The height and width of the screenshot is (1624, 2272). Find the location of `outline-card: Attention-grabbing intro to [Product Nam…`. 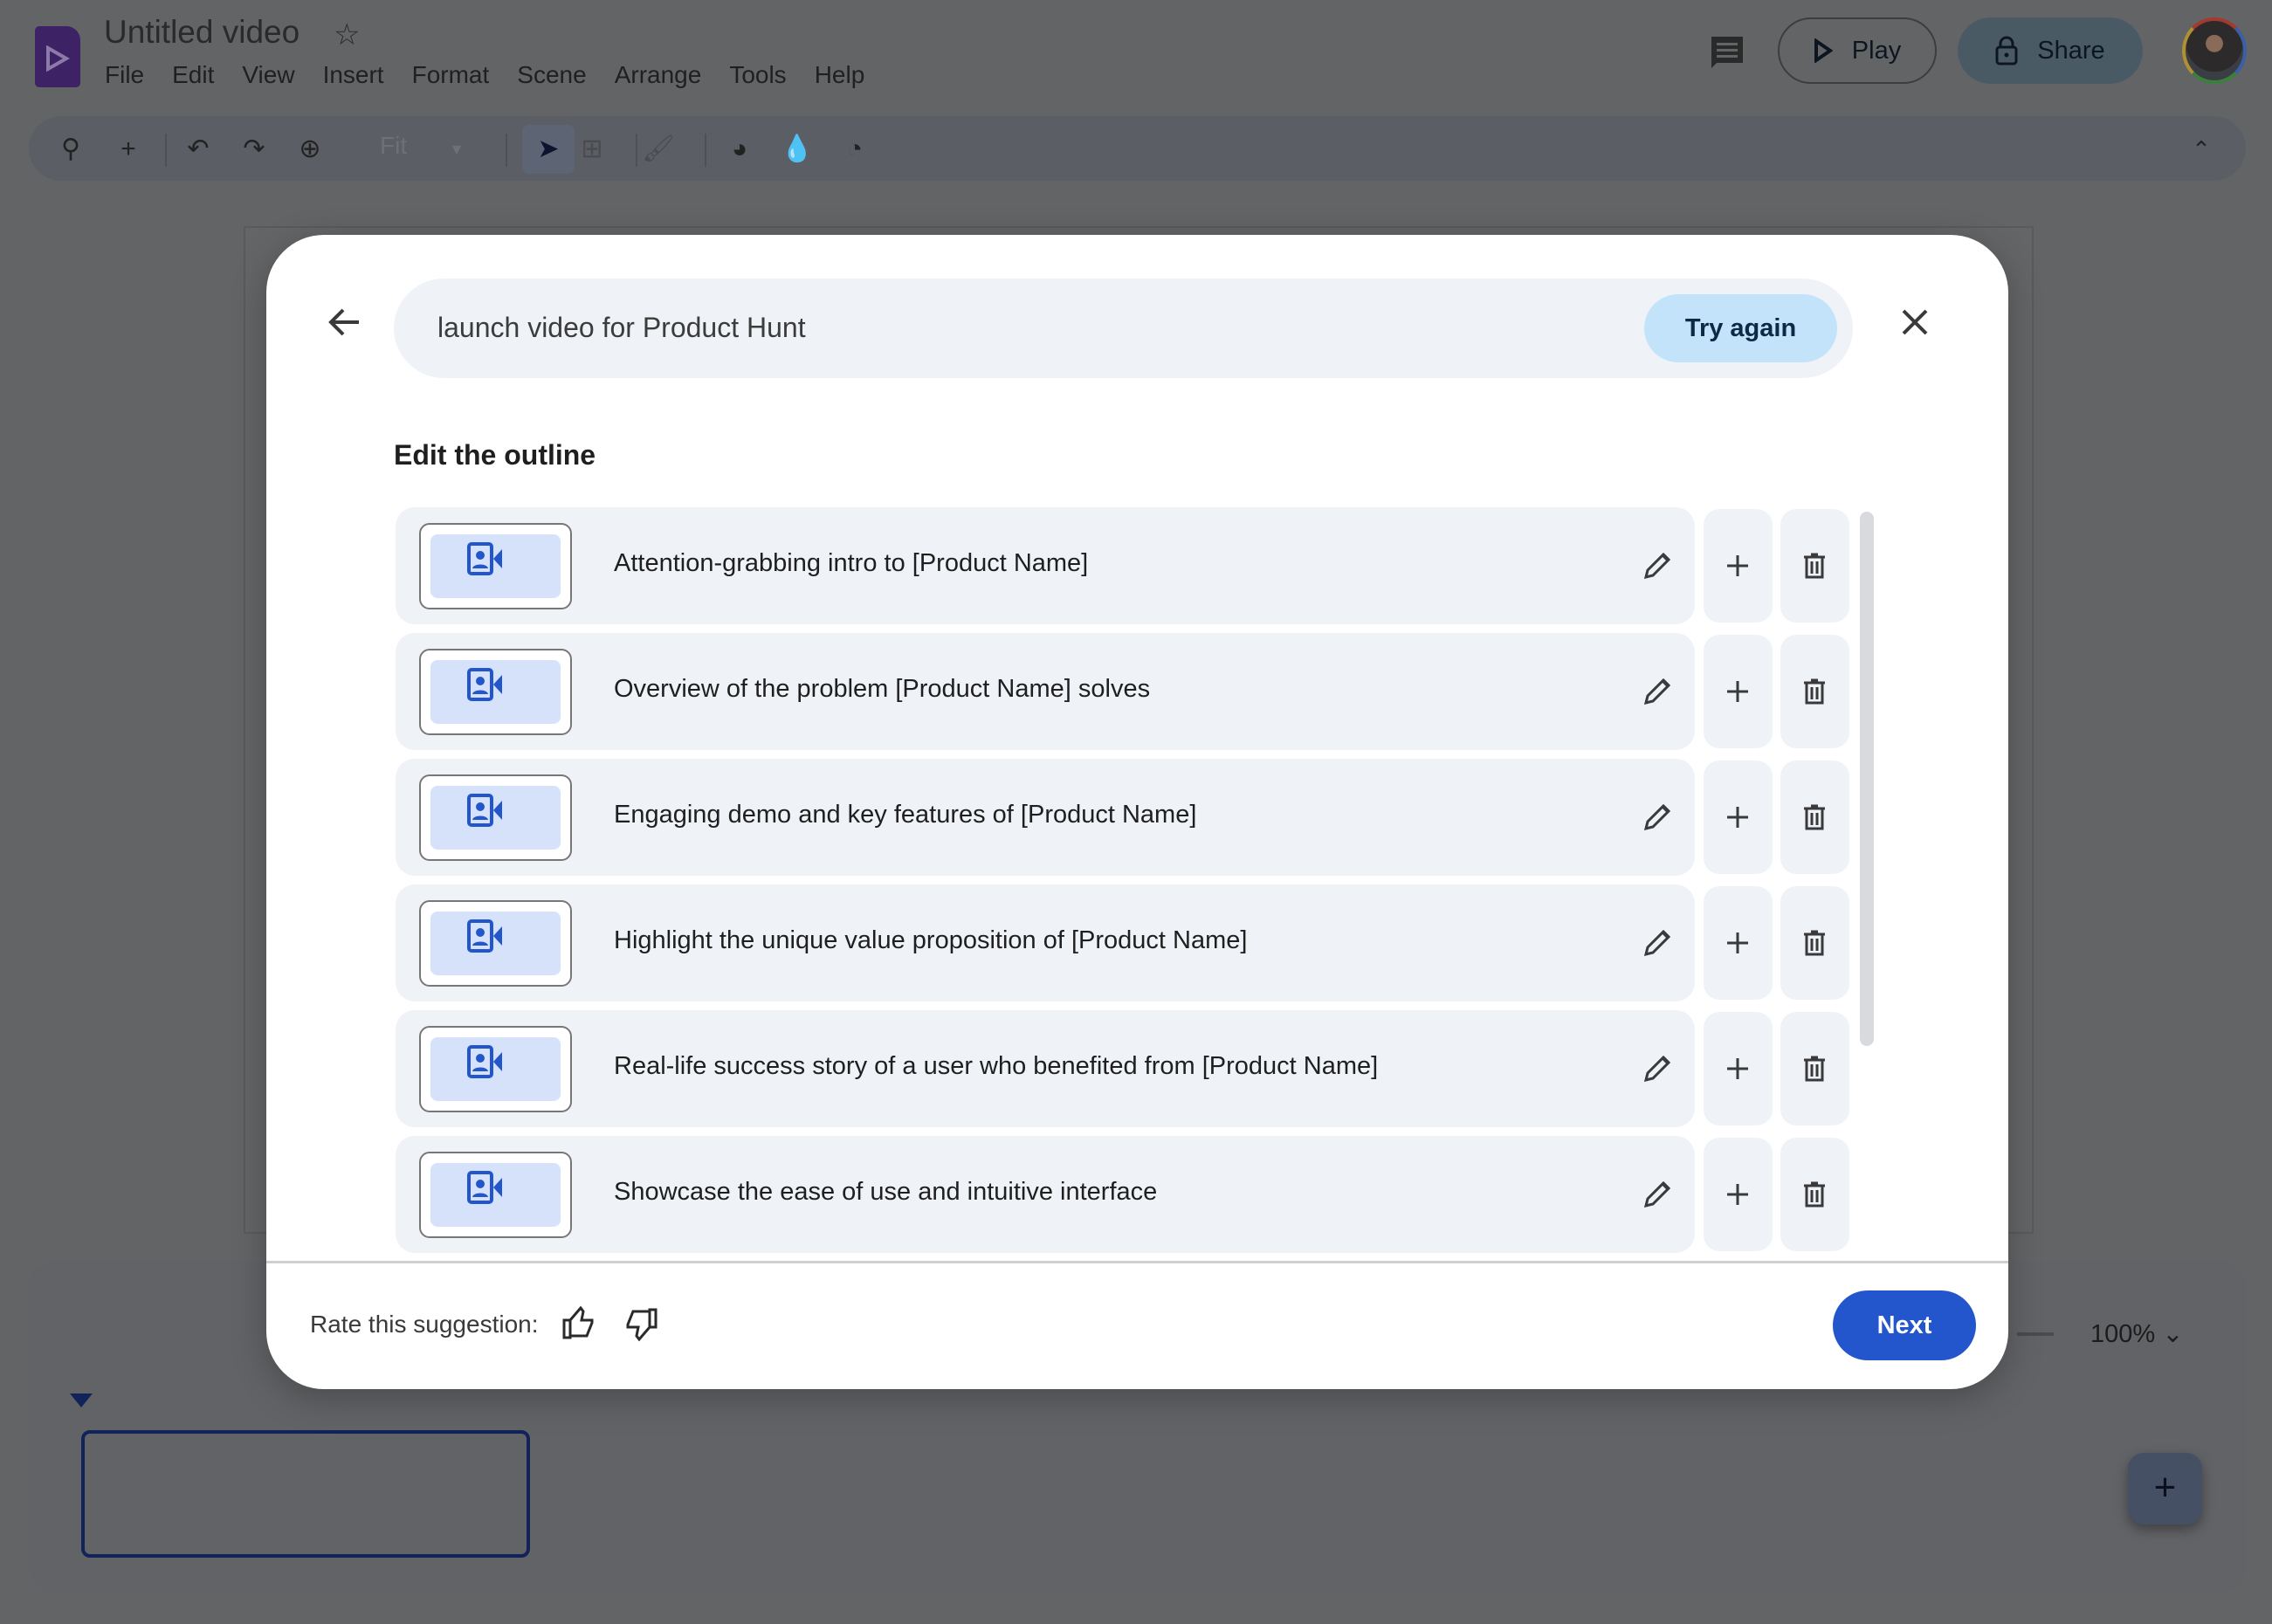

outline-card: Attention-grabbing intro to [Product Nam… is located at coordinates (1046, 565).